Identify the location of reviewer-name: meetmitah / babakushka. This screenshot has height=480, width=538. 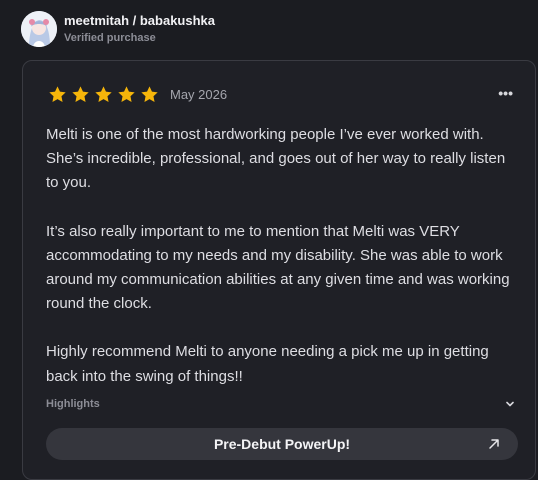
(139, 21).